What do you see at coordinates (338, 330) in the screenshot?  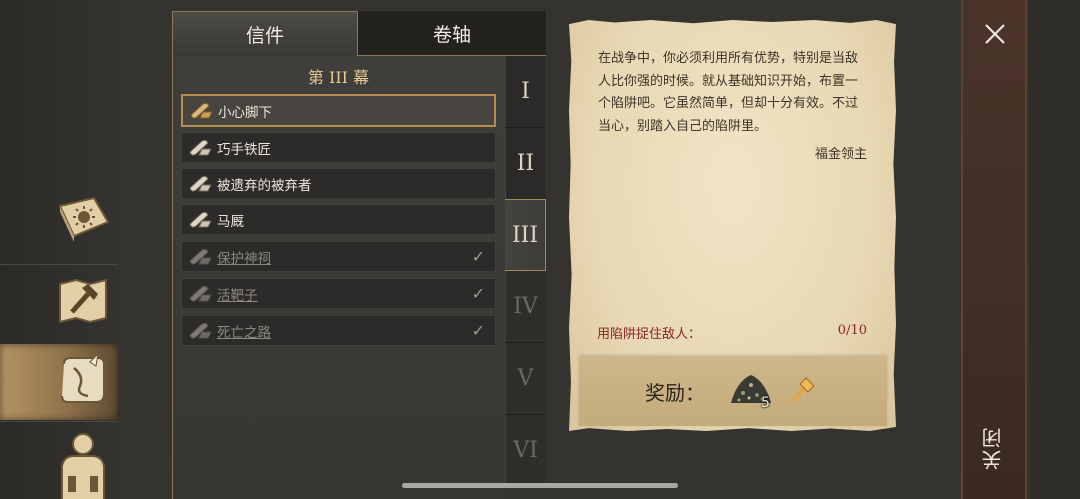 I see `quest-item: 死亡之路 ✓` at bounding box center [338, 330].